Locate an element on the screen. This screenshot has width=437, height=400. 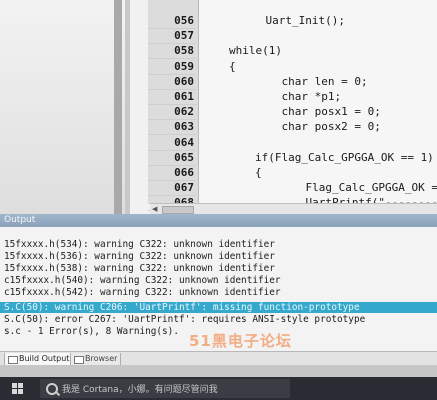
browser-icon is located at coordinates (79, 360).